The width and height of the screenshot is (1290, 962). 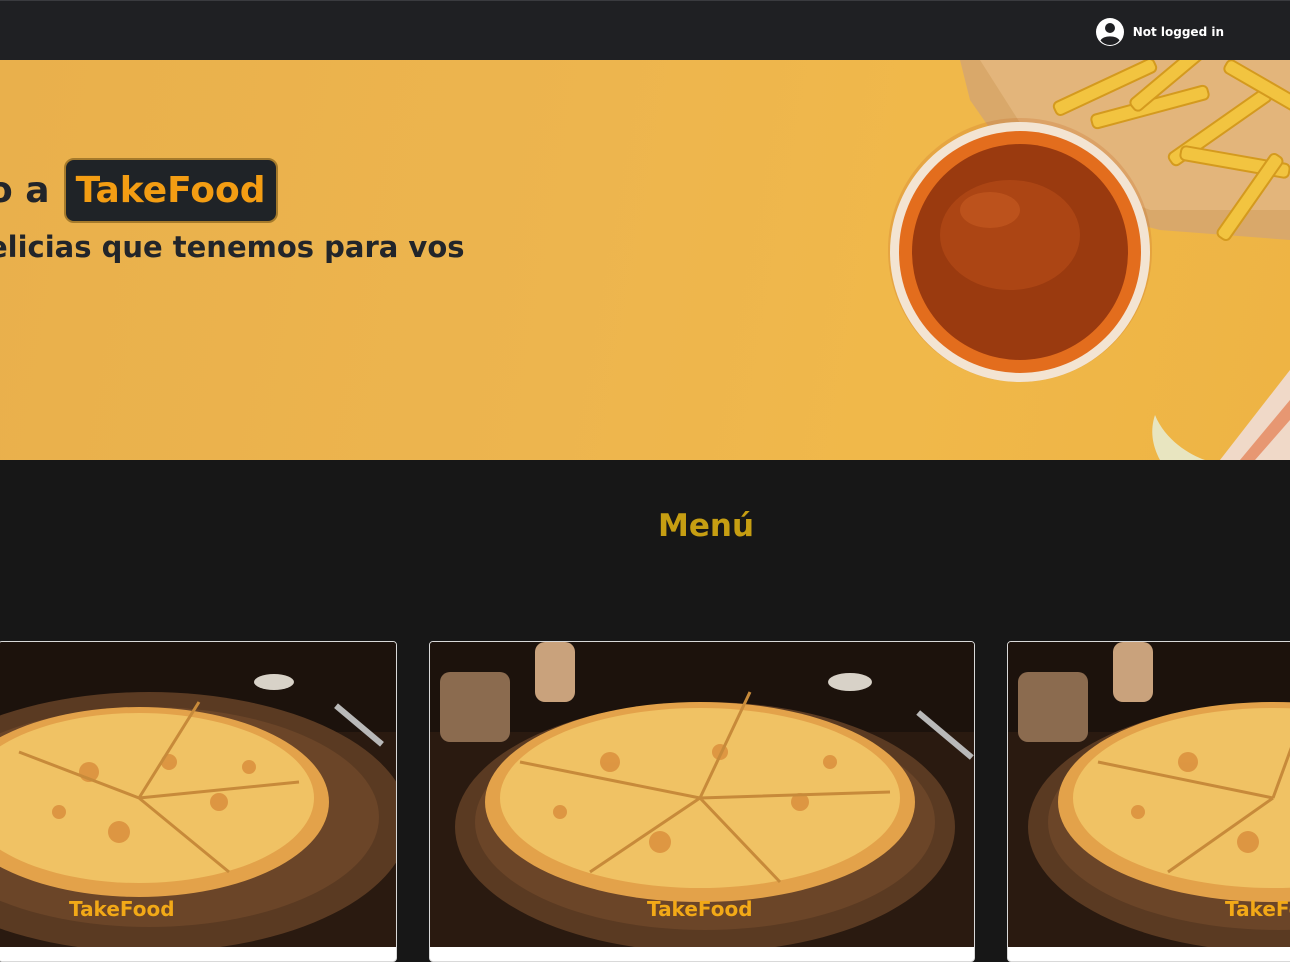 What do you see at coordinates (706, 526) in the screenshot?
I see `menu-section-title: Menú` at bounding box center [706, 526].